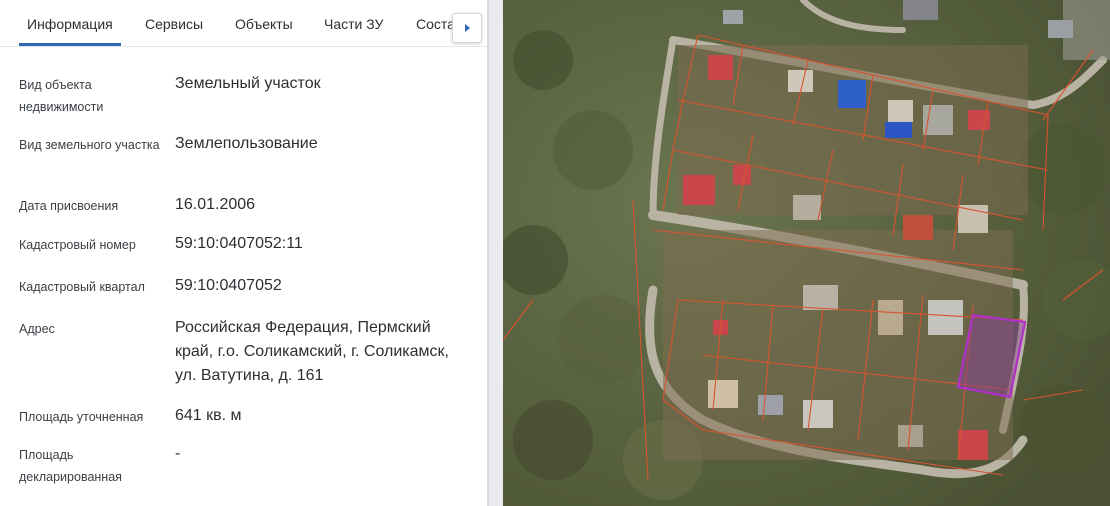  I want to click on field-value: -, so click(178, 453).